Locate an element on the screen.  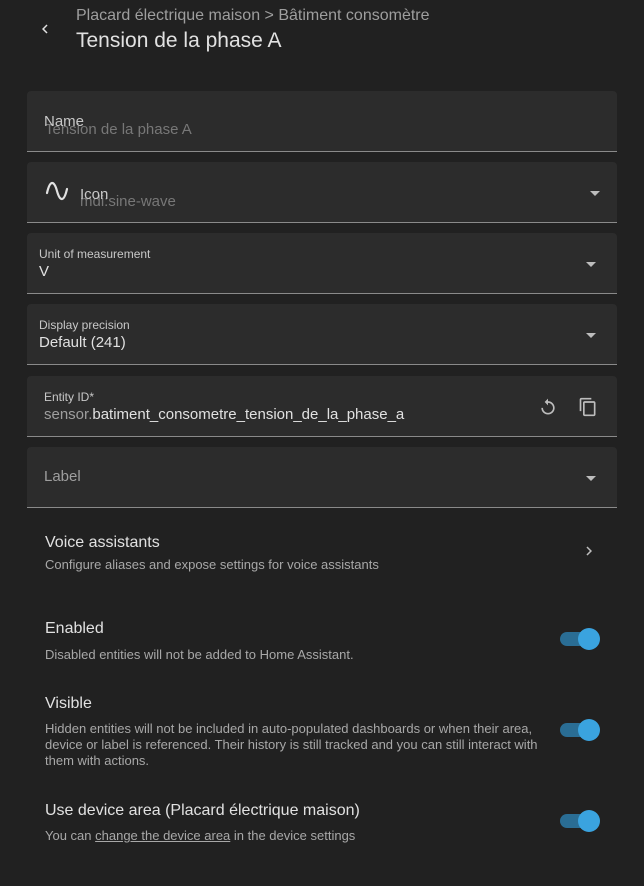
entity-id-label: Entity ID* is located at coordinates (69, 397).